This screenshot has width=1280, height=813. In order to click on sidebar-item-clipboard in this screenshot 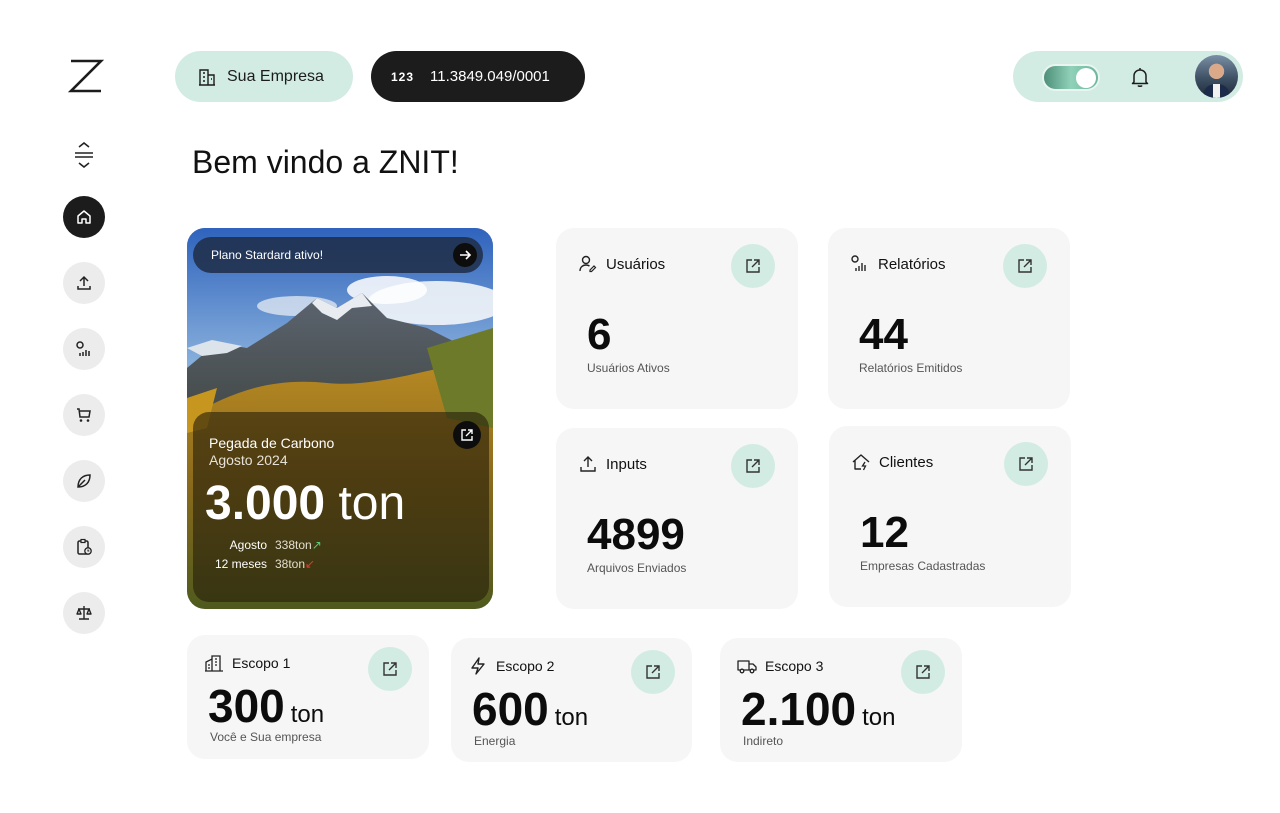, I will do `click(84, 547)`.